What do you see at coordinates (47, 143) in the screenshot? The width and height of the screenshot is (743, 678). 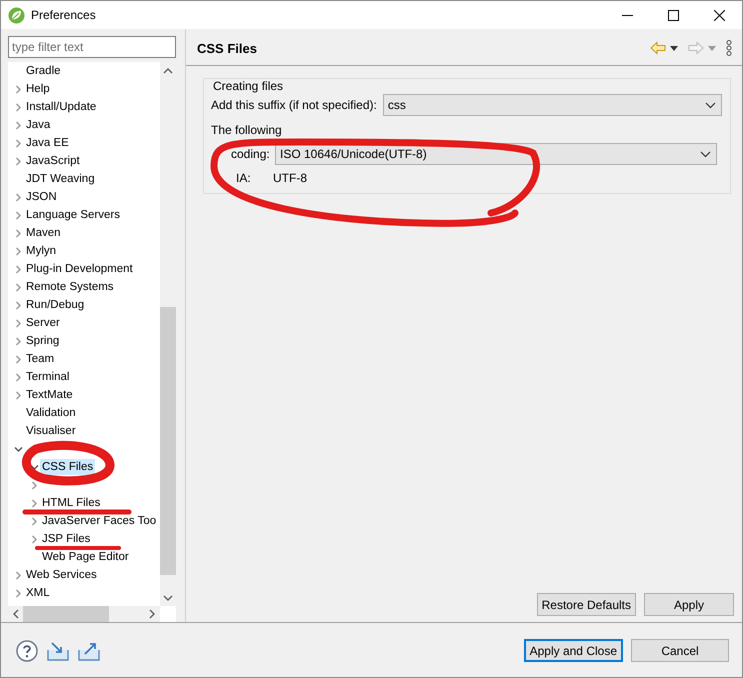 I see `tree-item: Java EE` at bounding box center [47, 143].